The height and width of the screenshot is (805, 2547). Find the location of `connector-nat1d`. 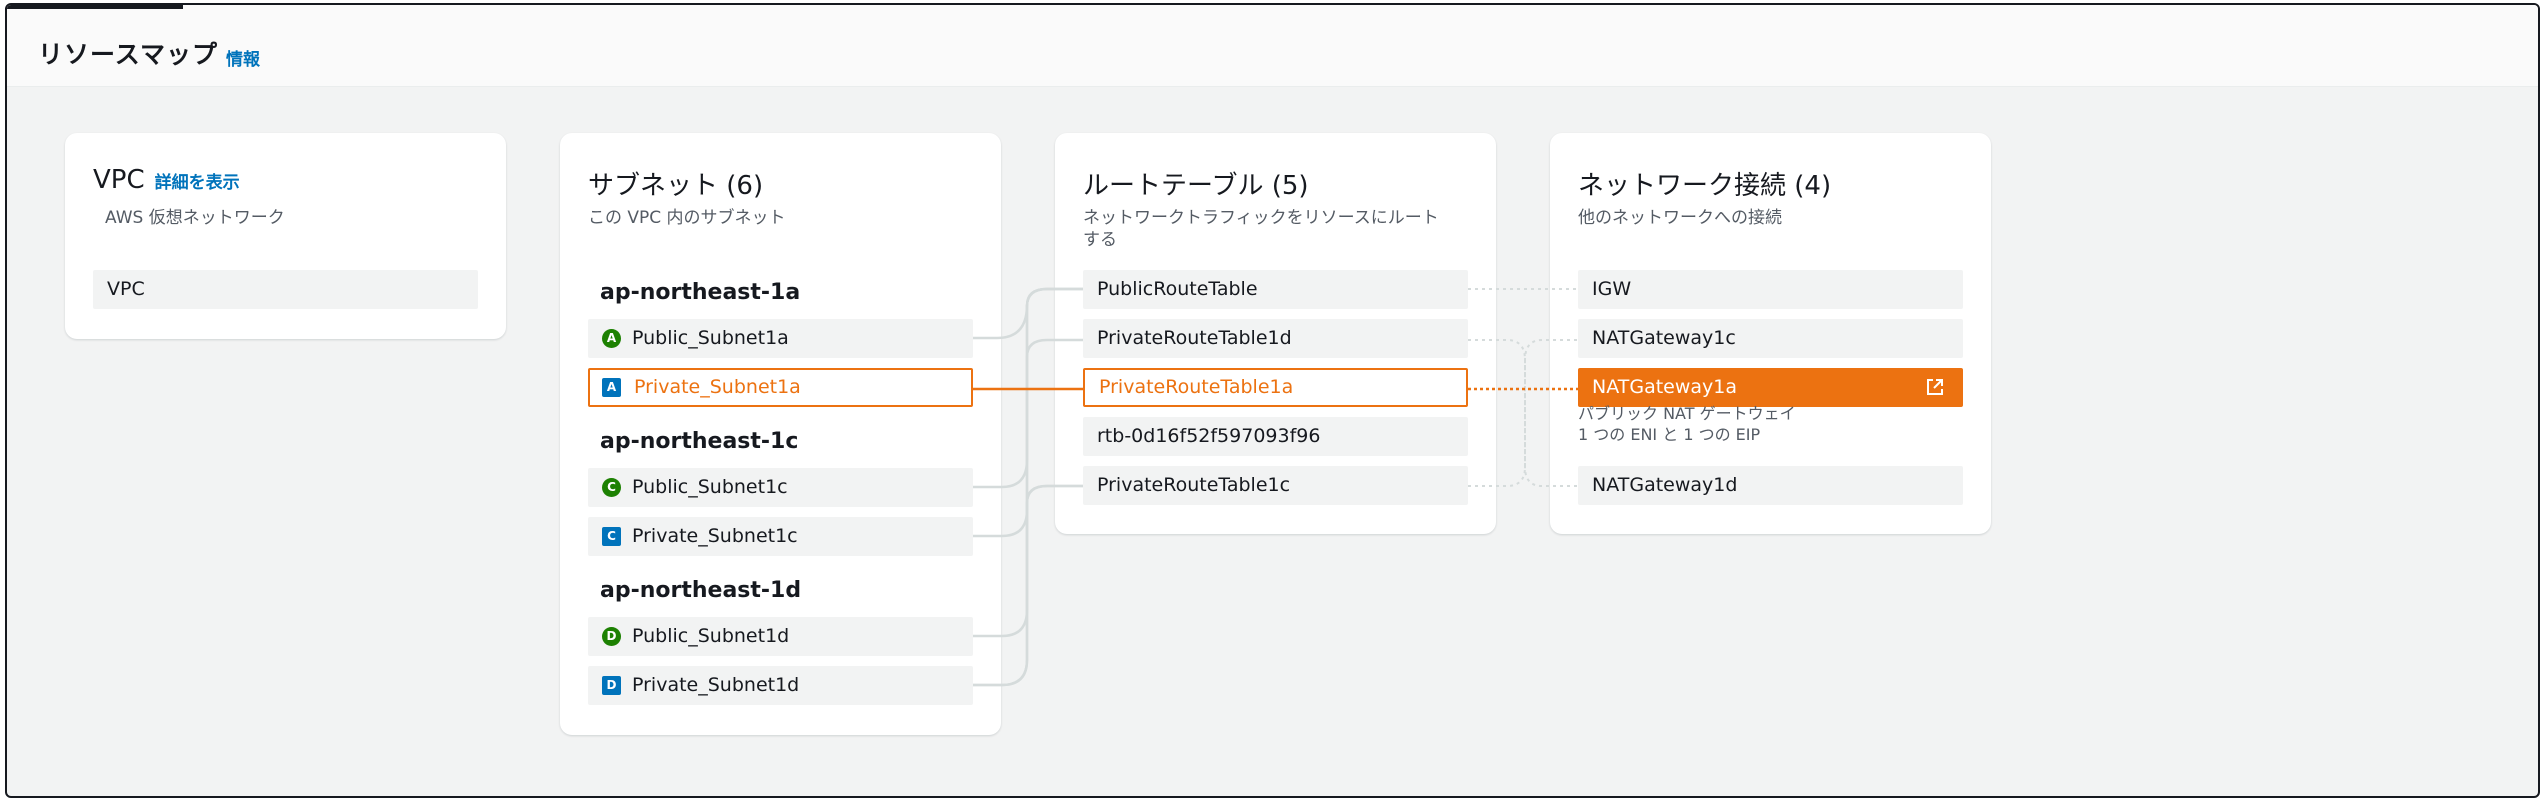

connector-nat1d is located at coordinates (1523, 413).